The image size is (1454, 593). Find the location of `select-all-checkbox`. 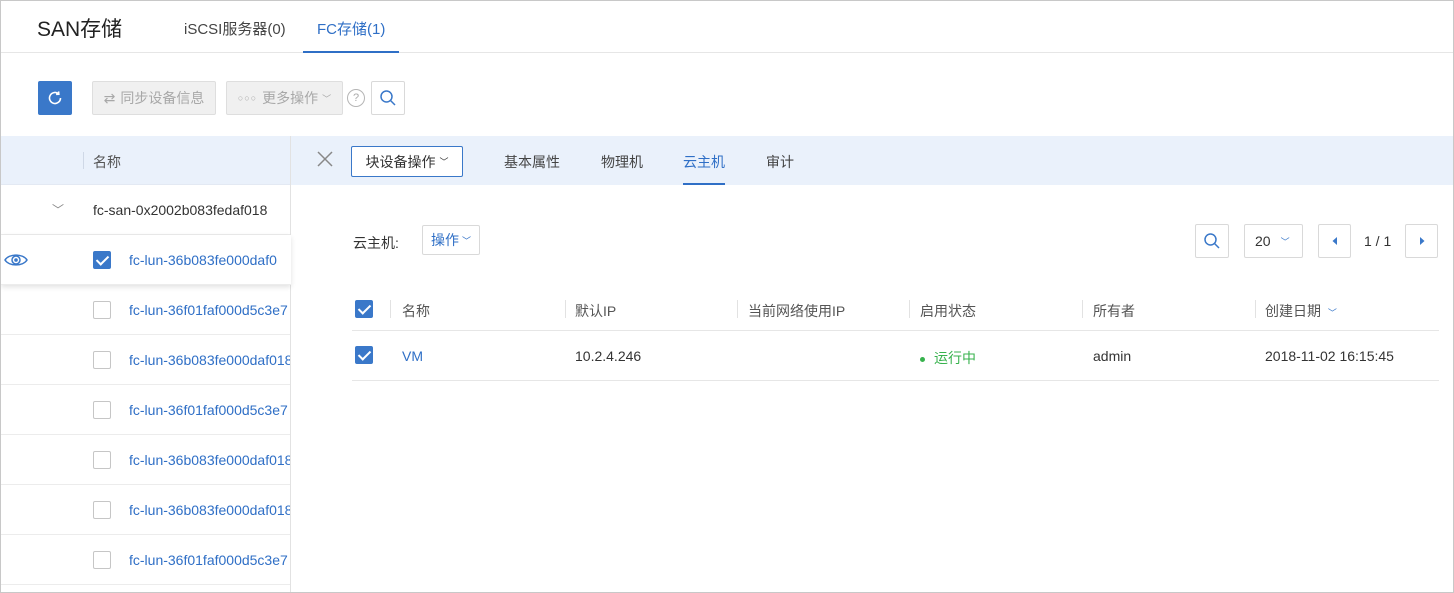

select-all-checkbox is located at coordinates (364, 309).